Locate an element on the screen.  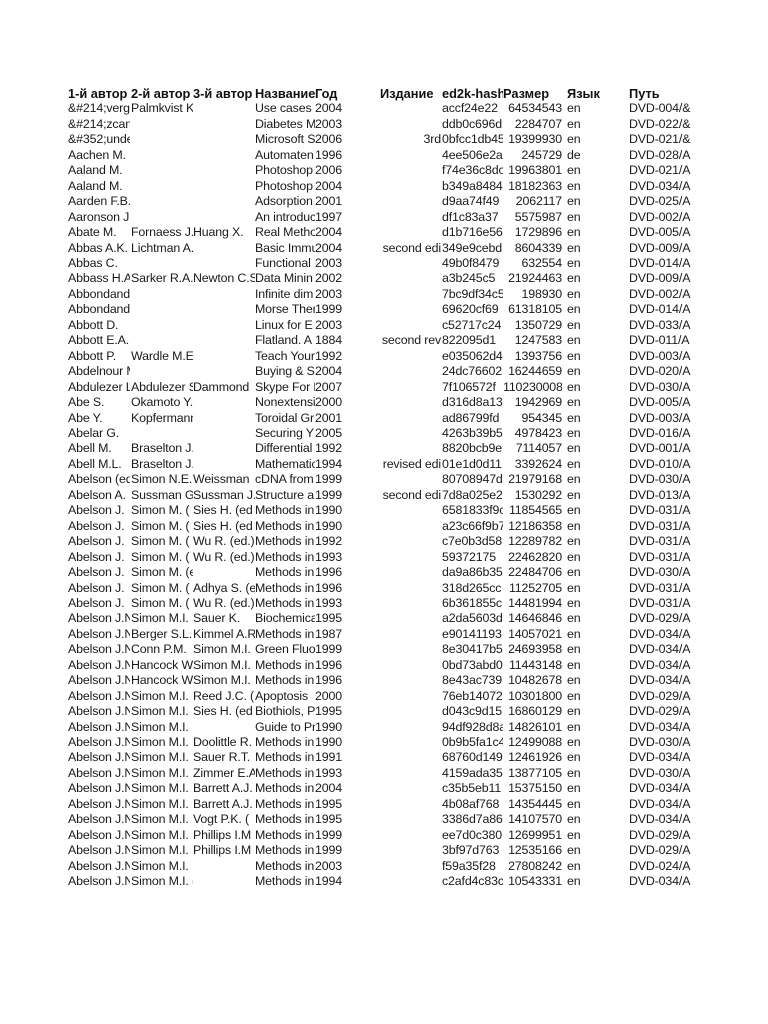
cell-year: 1992 is located at coordinates (331, 541).